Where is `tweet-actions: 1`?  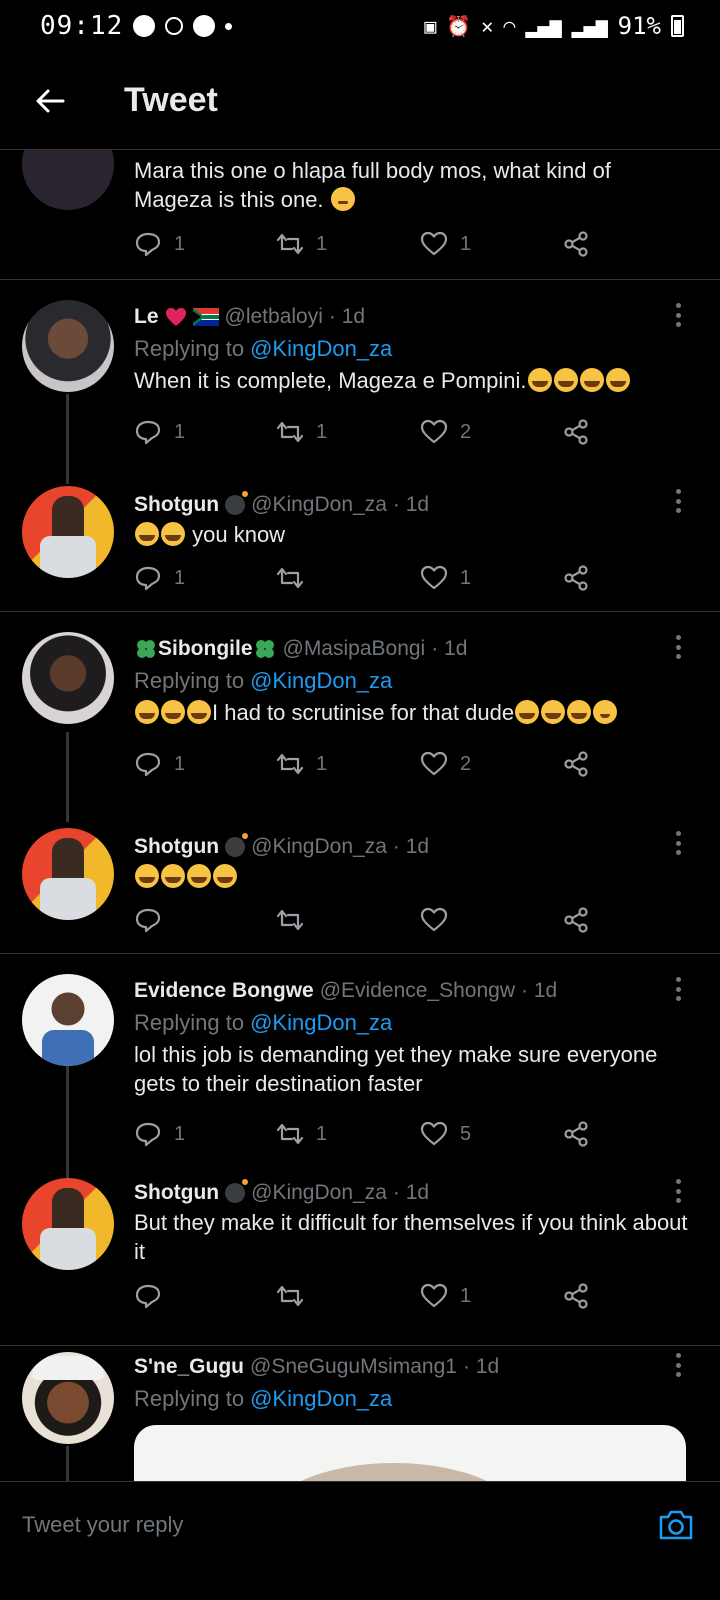 tweet-actions: 1 is located at coordinates (374, 1296).